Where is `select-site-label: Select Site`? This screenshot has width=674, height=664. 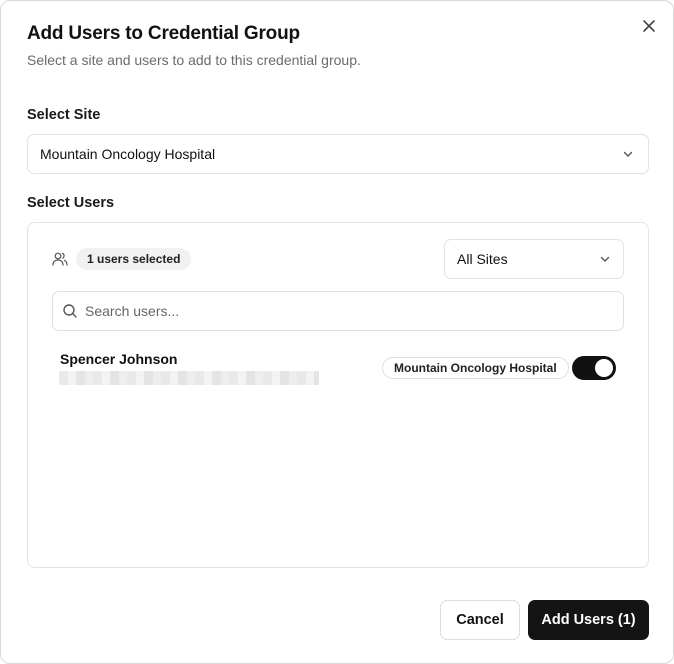 select-site-label: Select Site is located at coordinates (64, 115).